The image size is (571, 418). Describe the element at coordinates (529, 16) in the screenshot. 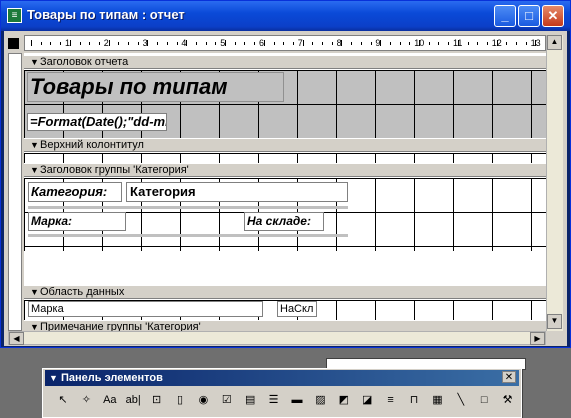

I see `maximize-button: □` at that location.